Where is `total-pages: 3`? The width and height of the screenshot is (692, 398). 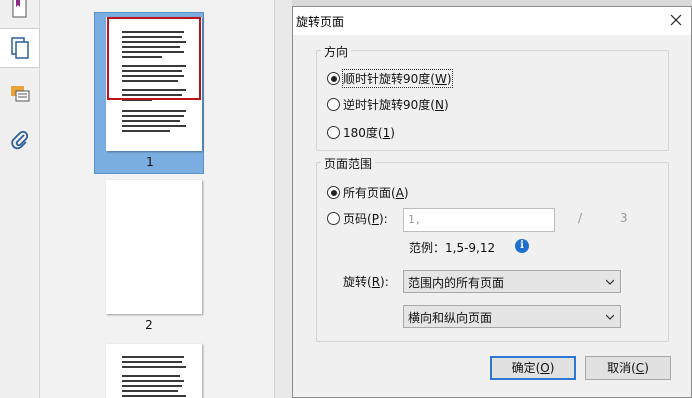
total-pages: 3 is located at coordinates (624, 218).